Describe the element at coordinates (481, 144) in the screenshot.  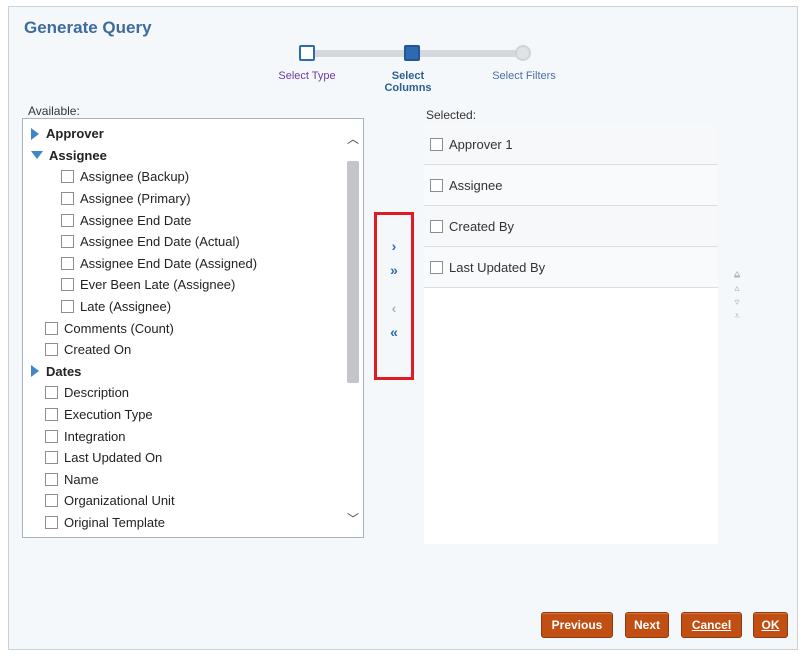
I see `selected-item-label: Approver 1` at that location.